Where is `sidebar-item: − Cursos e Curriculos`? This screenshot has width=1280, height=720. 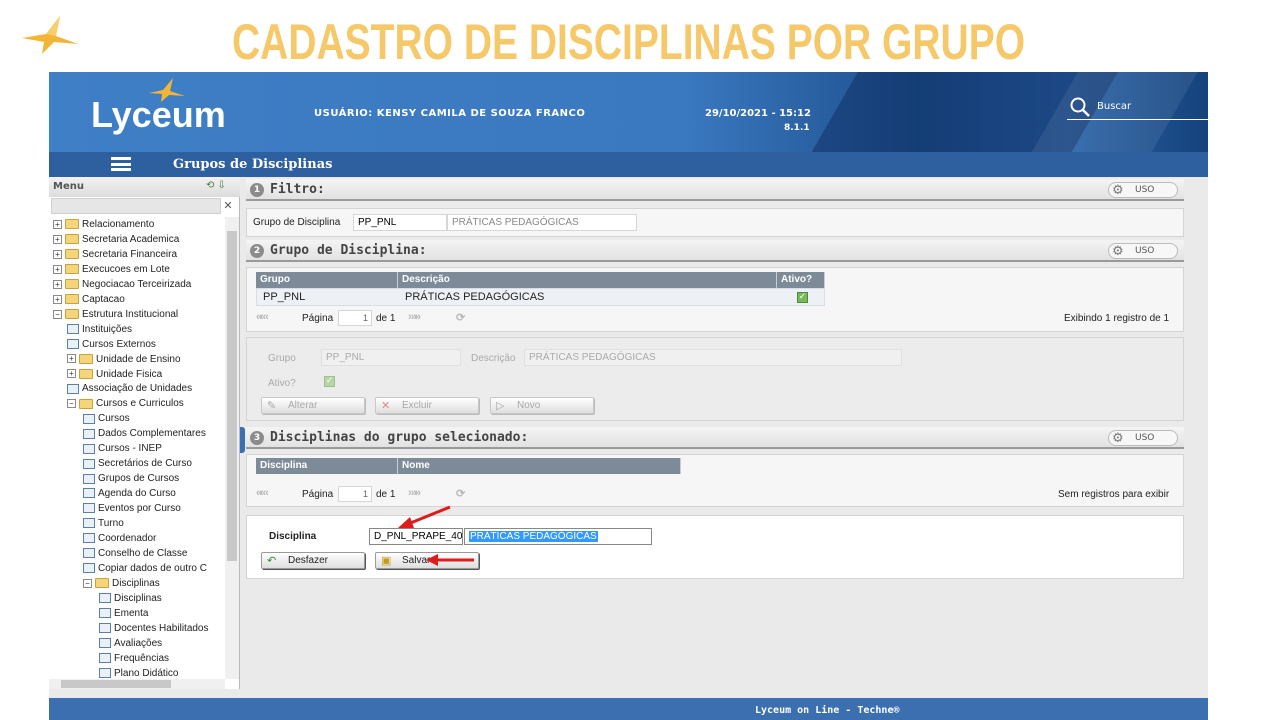
sidebar-item: − Cursos e Curriculos is located at coordinates (125, 403).